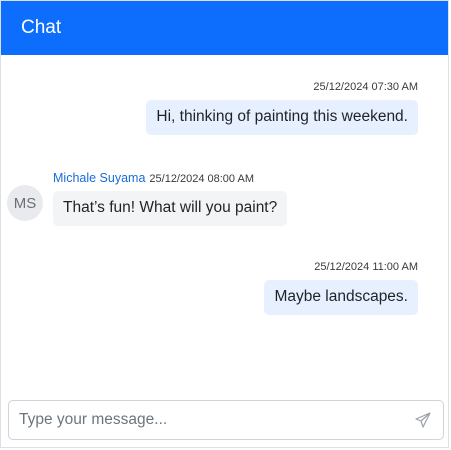  Describe the element at coordinates (365, 87) in the screenshot. I see `message-timestamp: 25/12/2024 07:30 AM` at that location.